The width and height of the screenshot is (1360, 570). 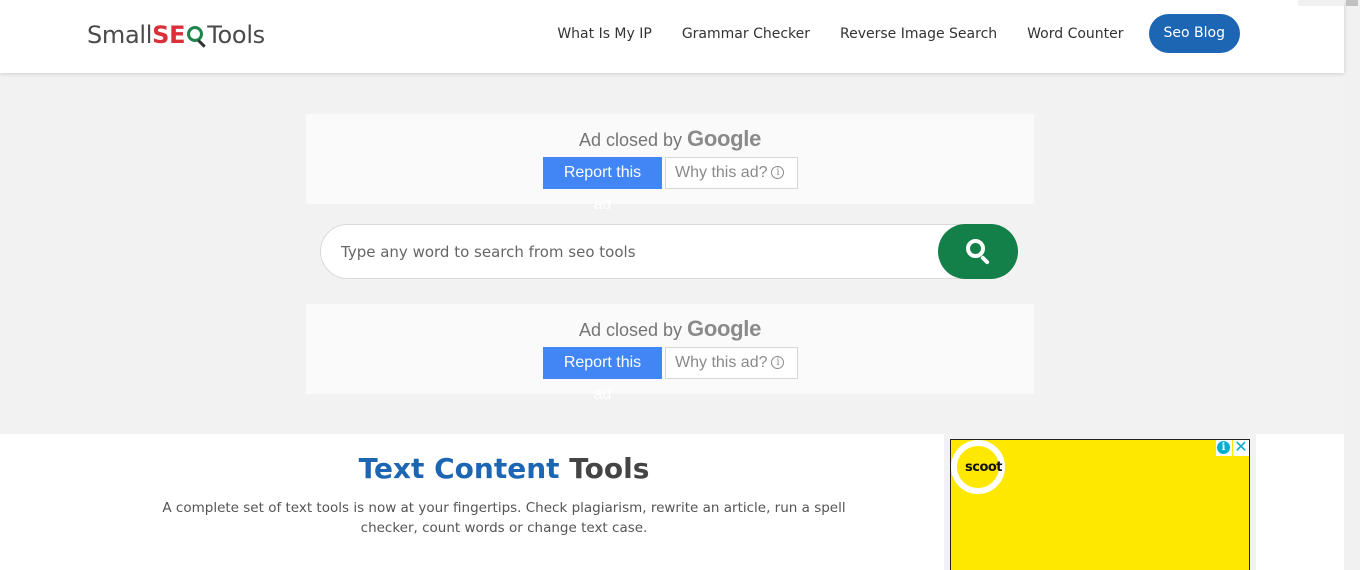 I want to click on nav-grammar-checker: Grammar Checker, so click(x=746, y=34).